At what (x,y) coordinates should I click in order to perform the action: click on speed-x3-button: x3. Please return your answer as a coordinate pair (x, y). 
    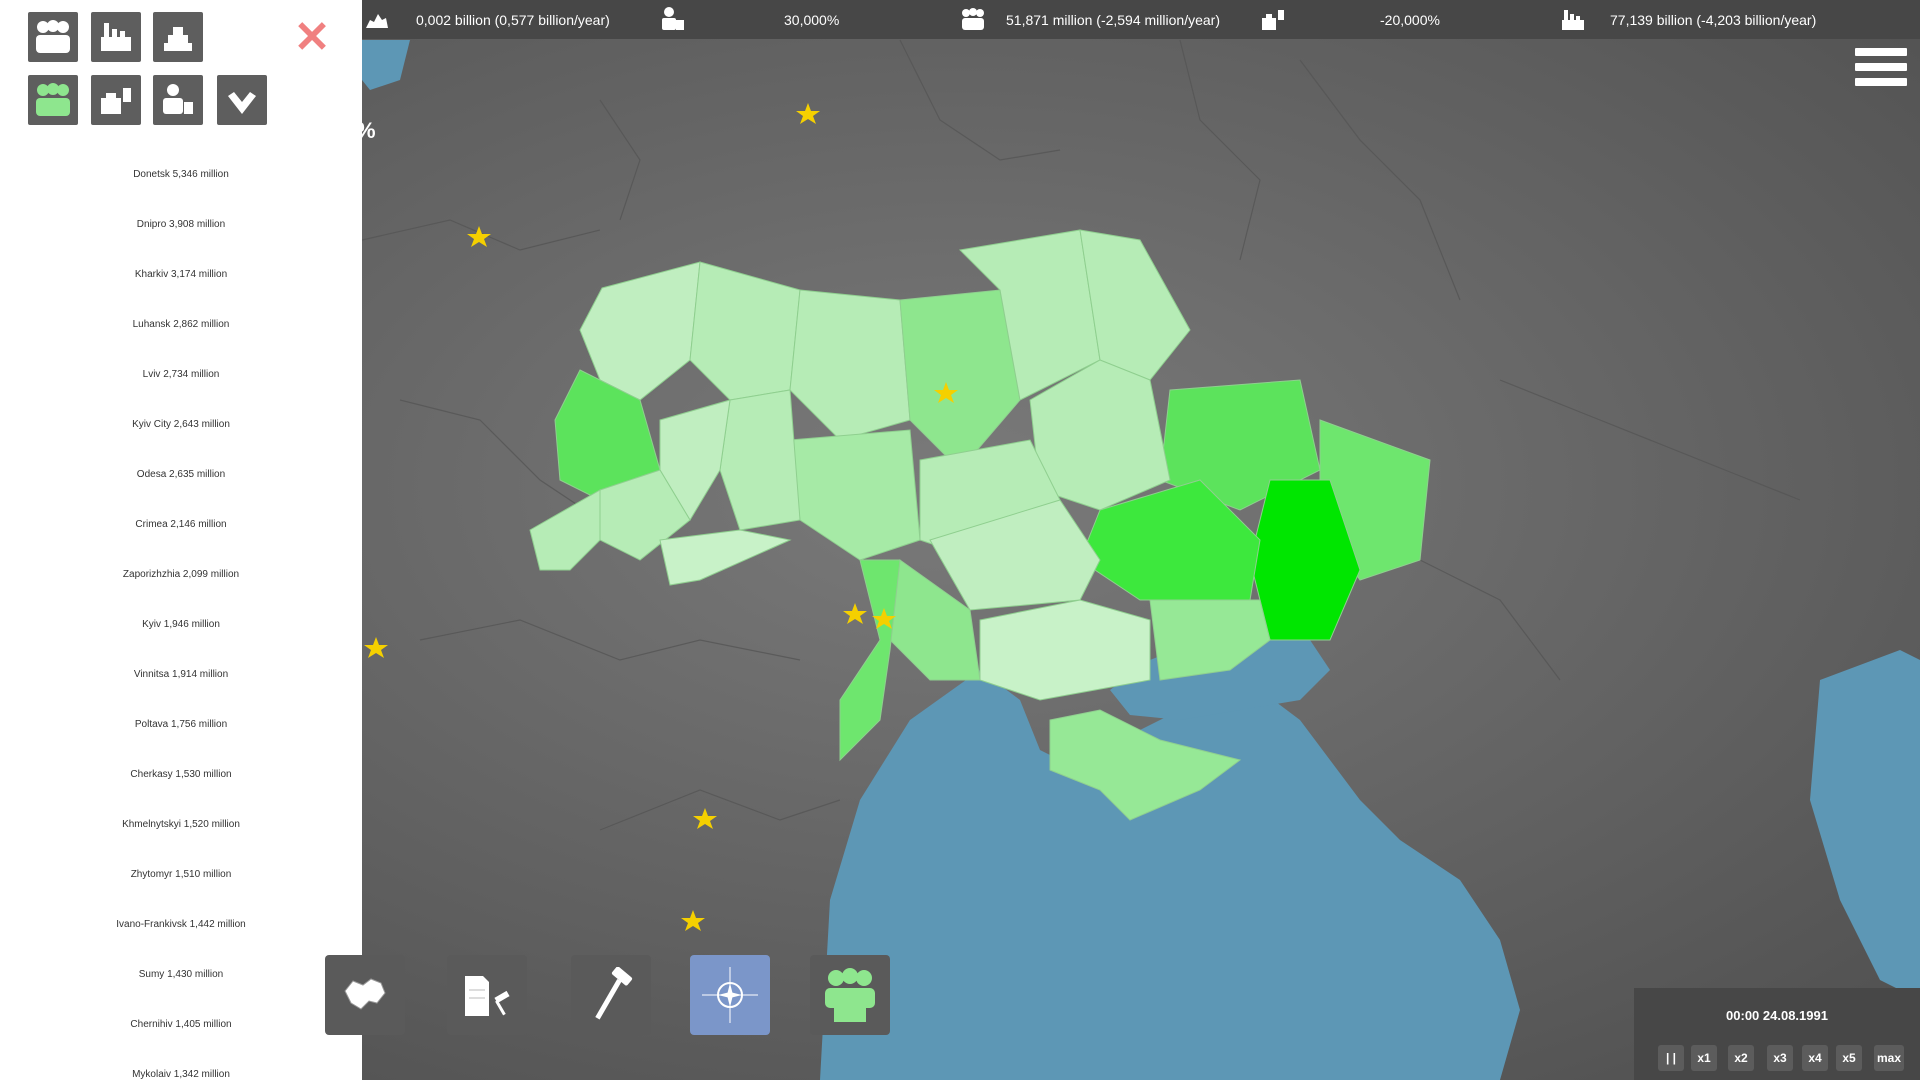
    Looking at the image, I should click on (1780, 1058).